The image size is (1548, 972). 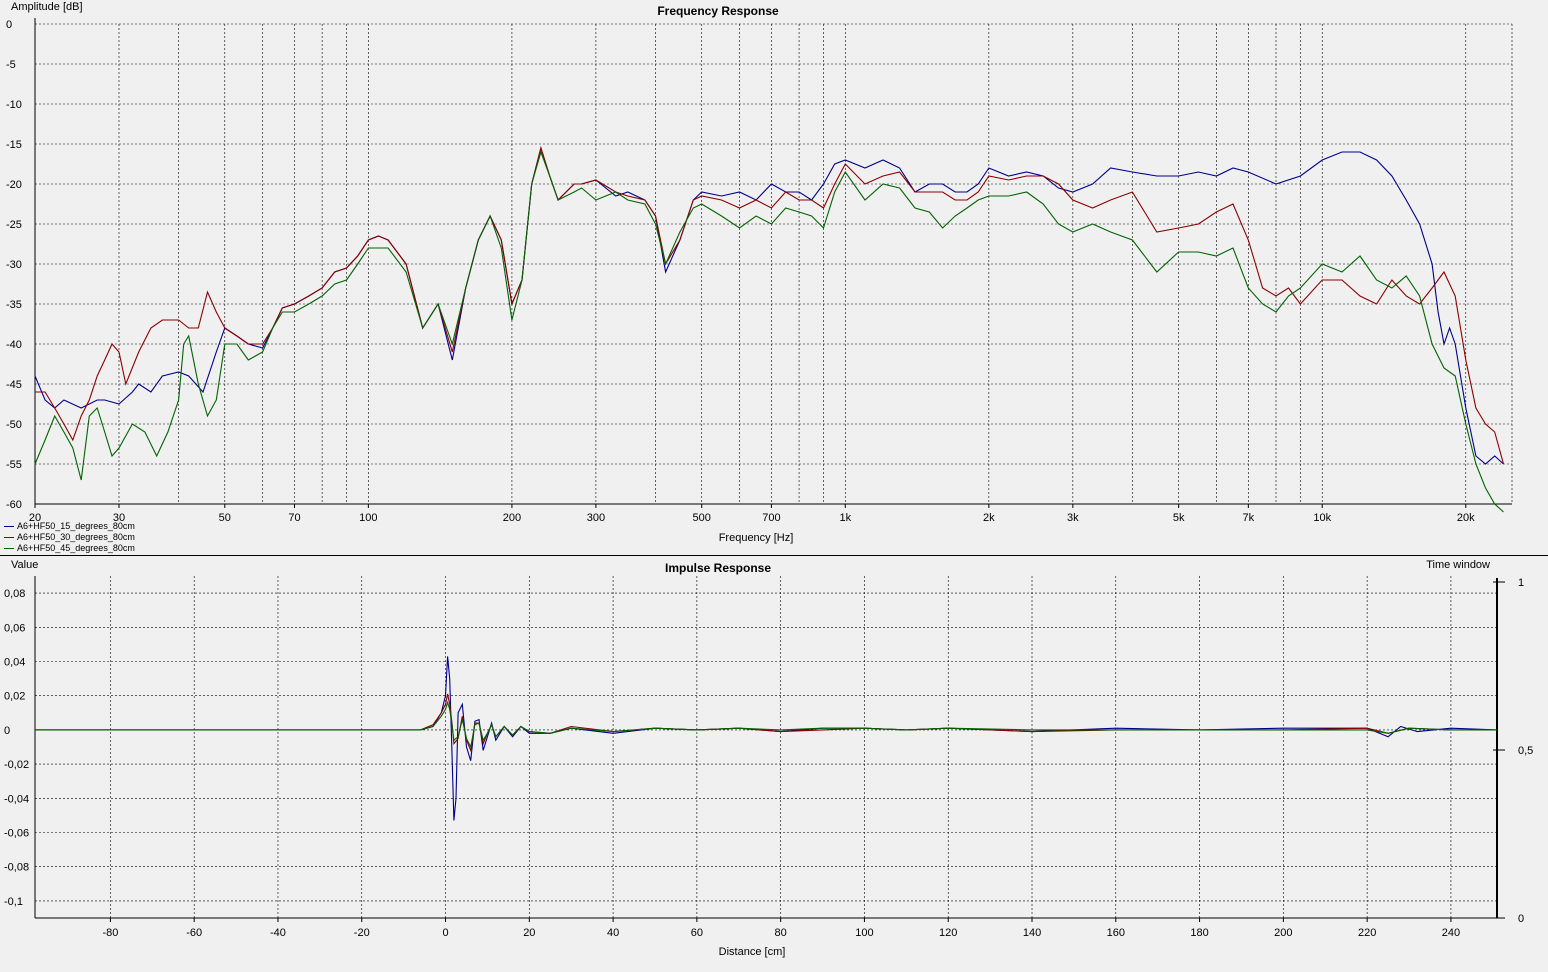 I want to click on x-tick-label: 60, so click(x=697, y=933).